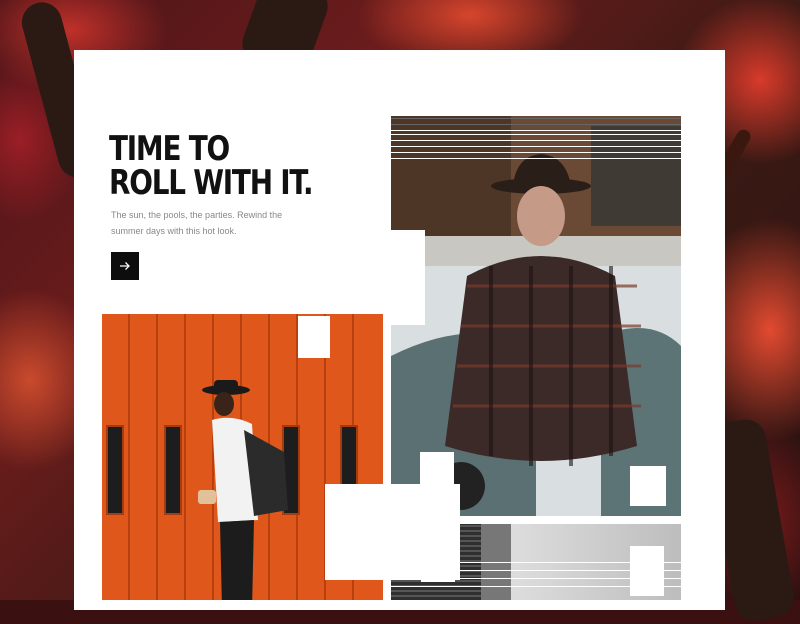  I want to click on headline-line-2: ROLL WITH IT., so click(211, 183).